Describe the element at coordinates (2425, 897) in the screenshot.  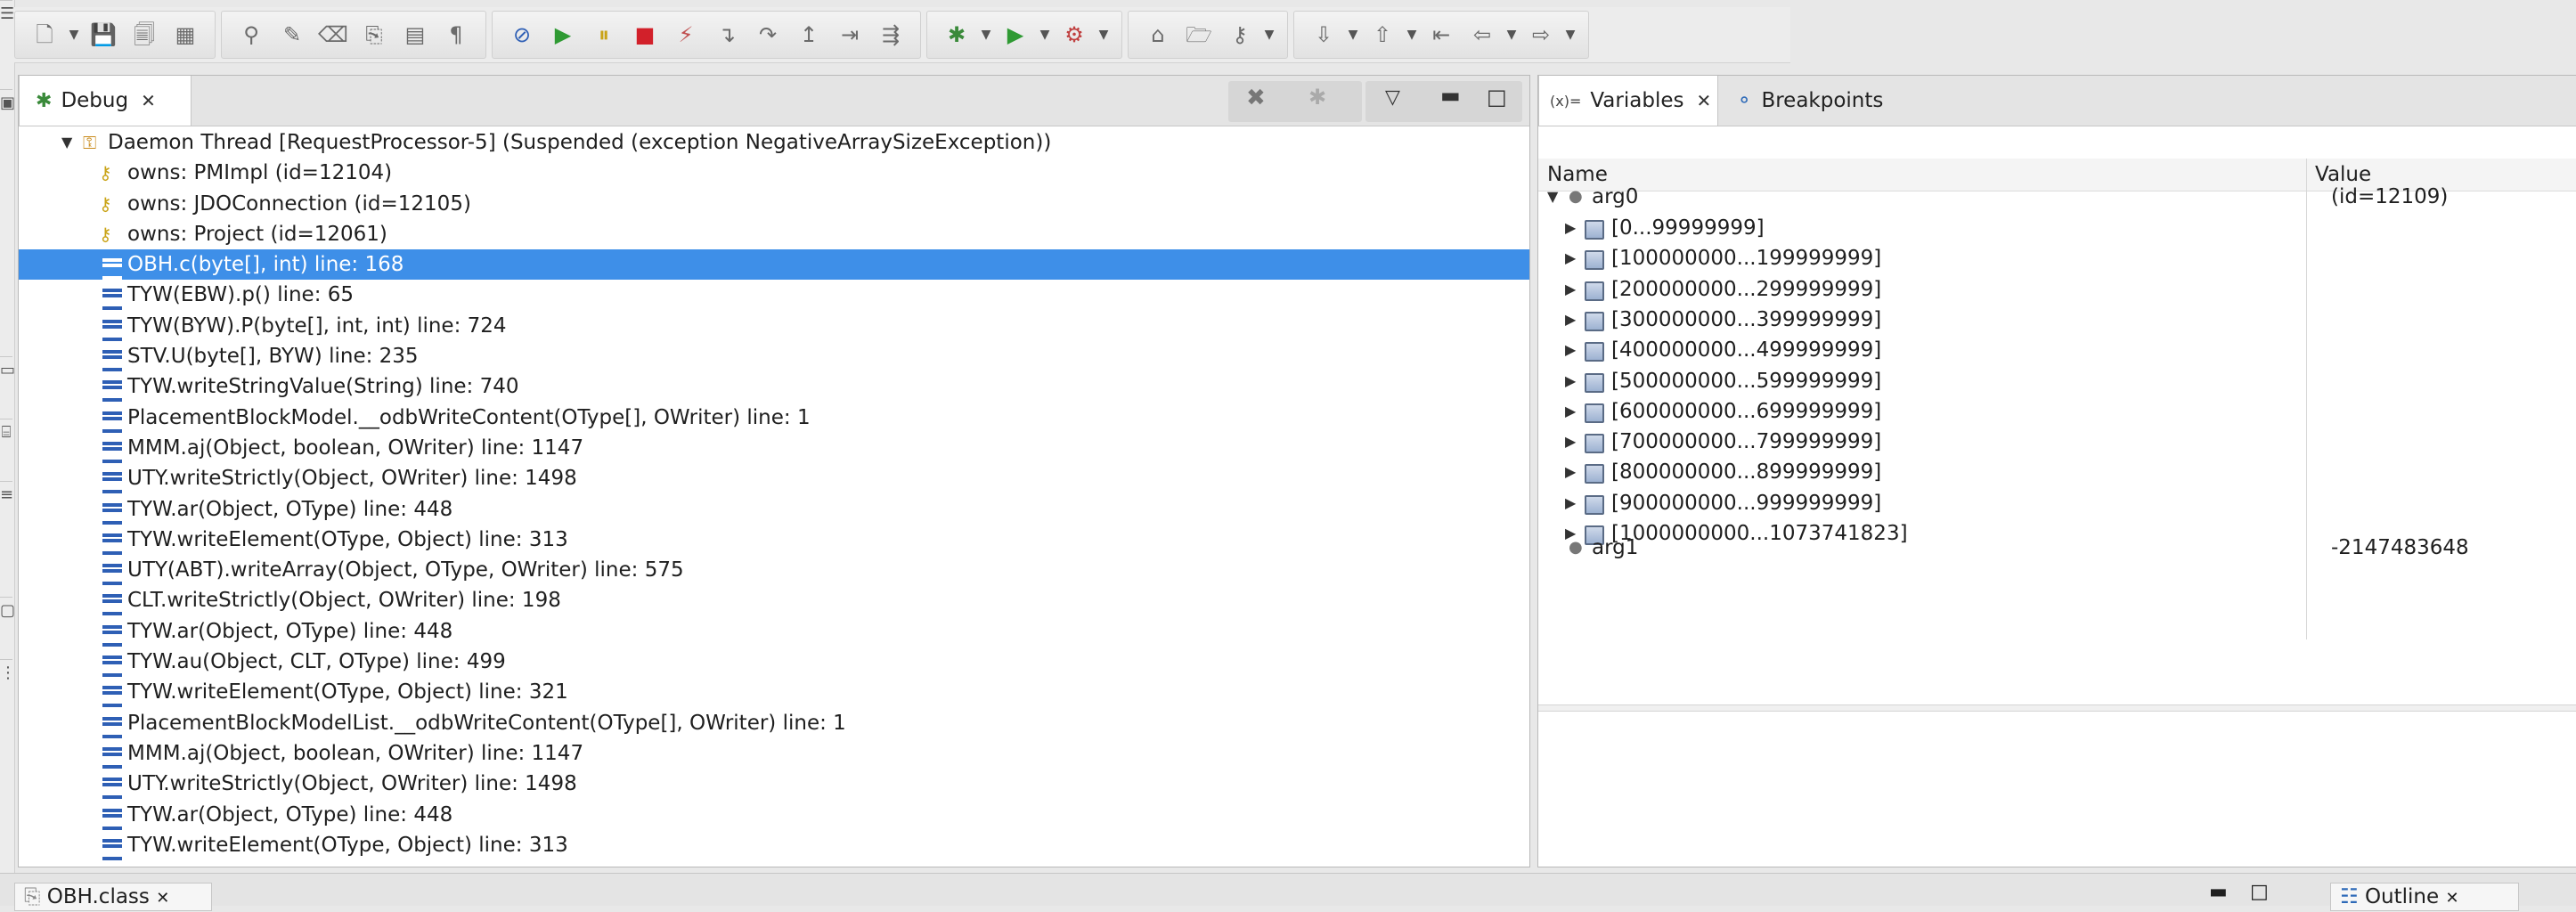
I see `tab-outline: ☷ Outline ✕` at that location.